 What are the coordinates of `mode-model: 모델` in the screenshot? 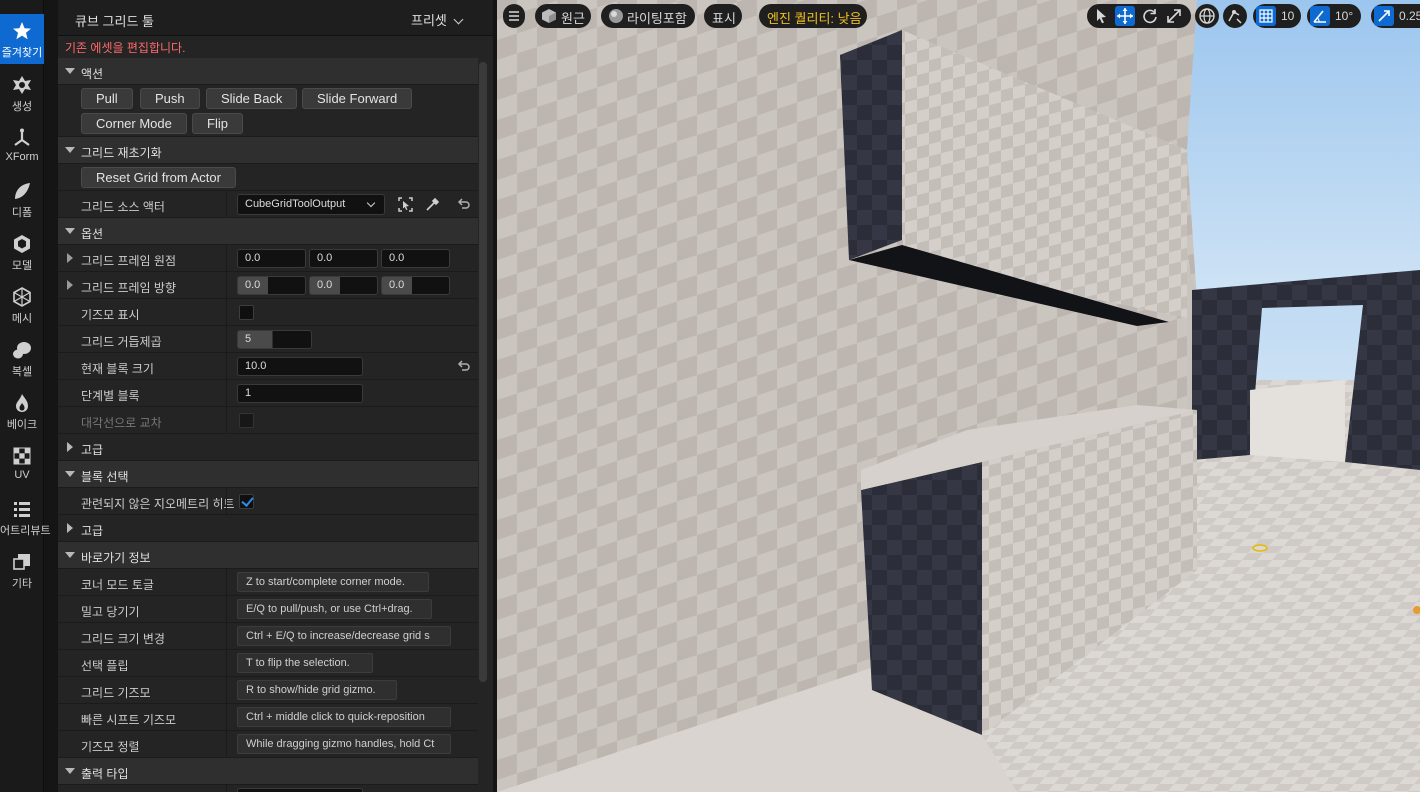 It's located at (22, 252).